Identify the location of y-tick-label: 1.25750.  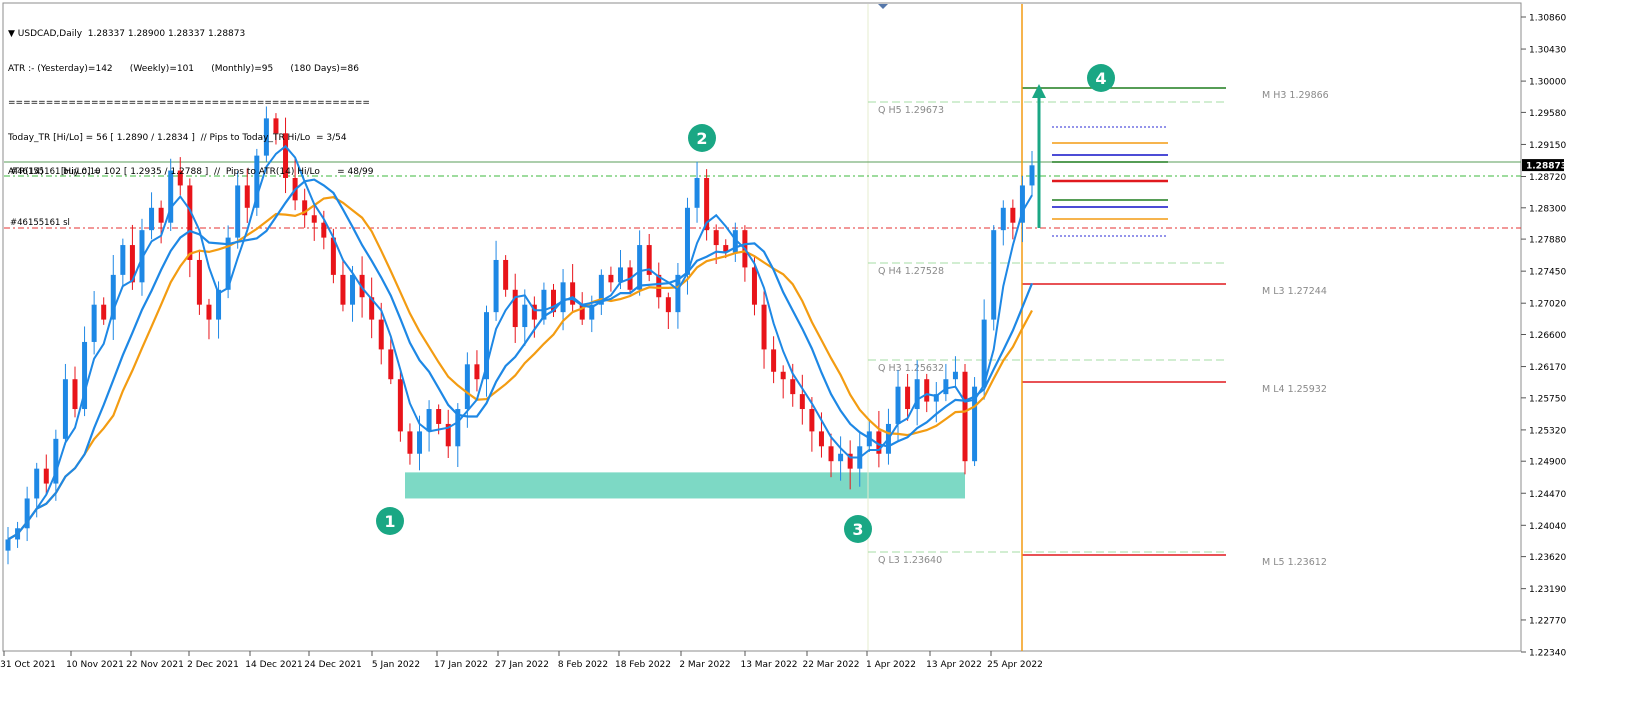
(1547, 399).